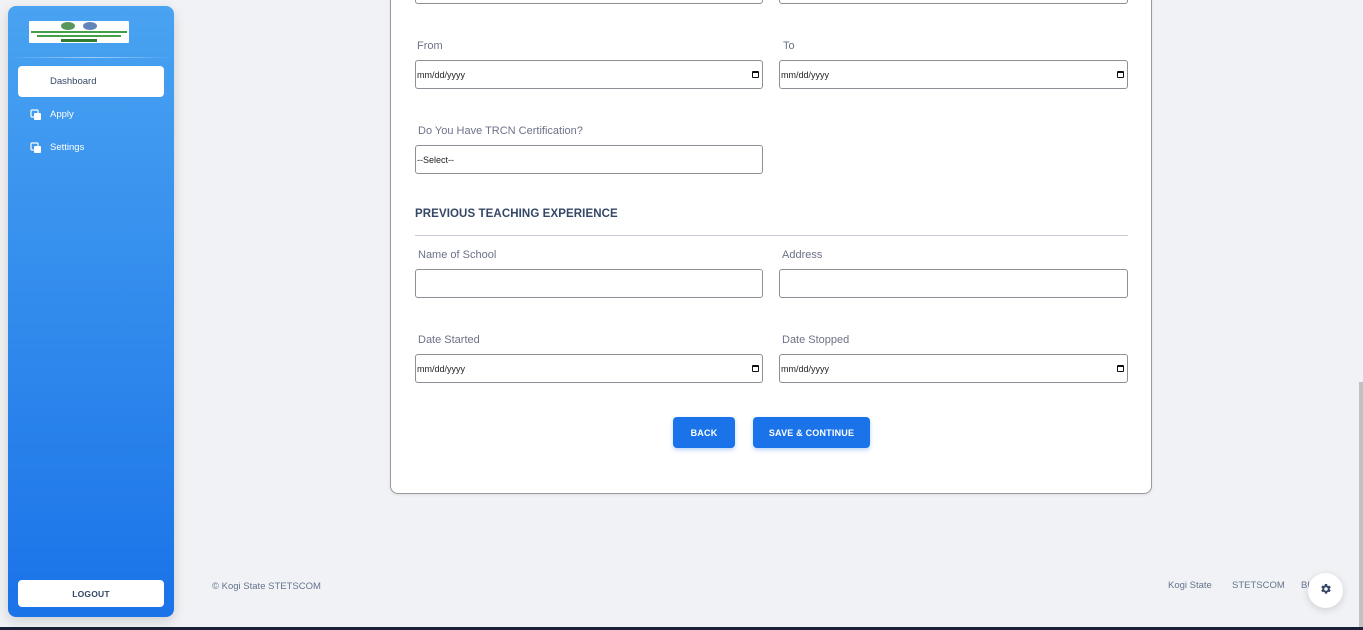 This screenshot has height=630, width=1363. I want to click on to-date-input: mm/dd/yyyy, so click(953, 74).